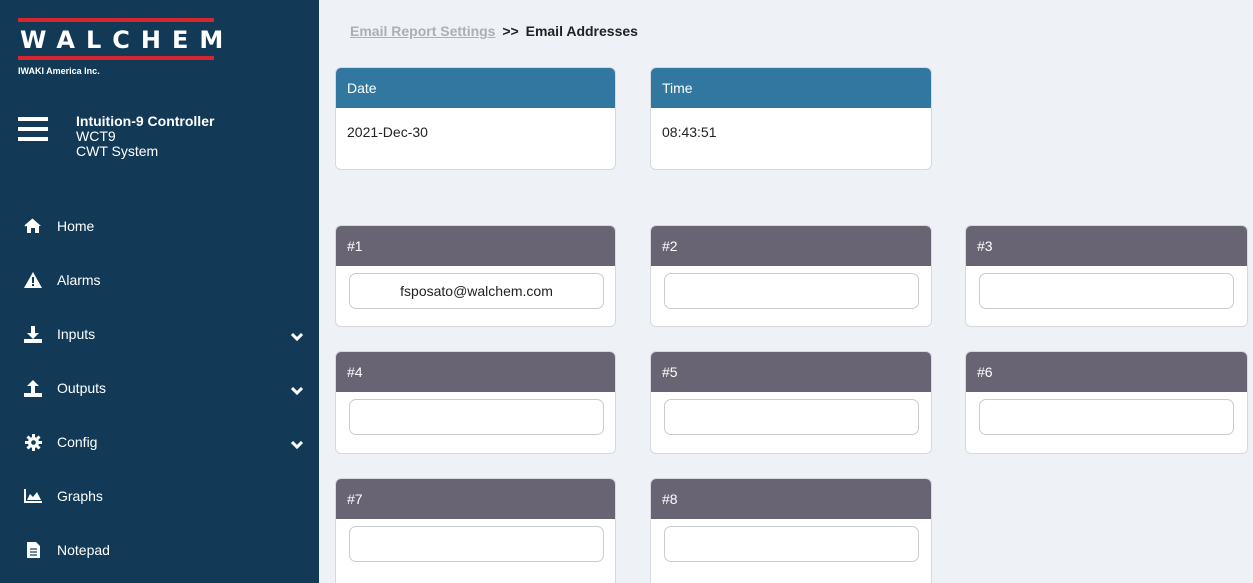 The width and height of the screenshot is (1253, 583). I want to click on email-card-header: #7, so click(475, 499).